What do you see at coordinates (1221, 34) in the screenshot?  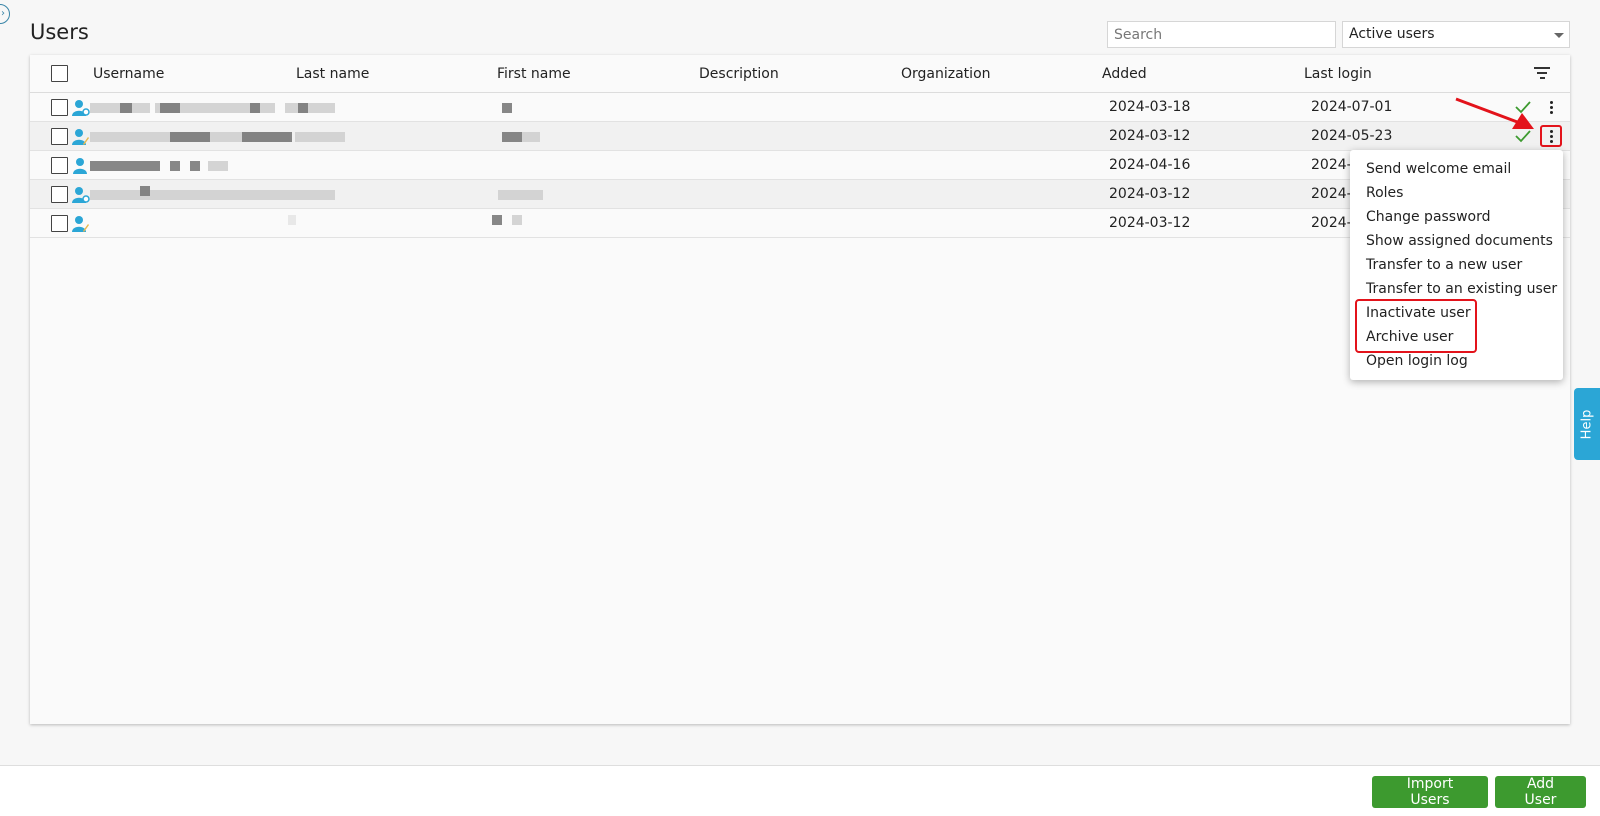 I see `search-input` at bounding box center [1221, 34].